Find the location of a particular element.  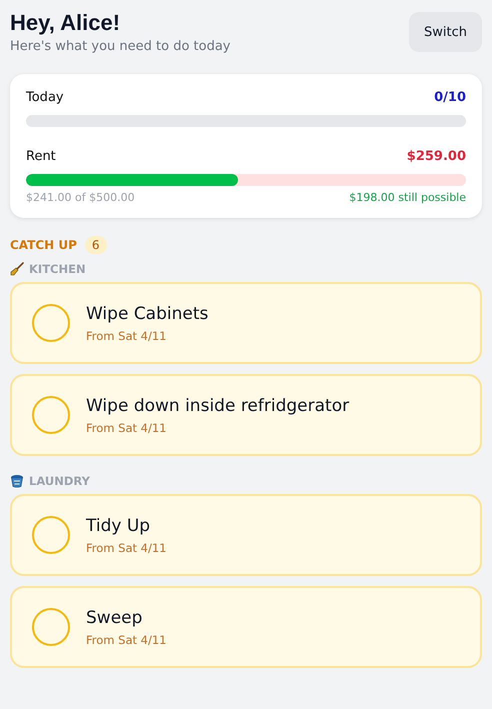

today-label: Today is located at coordinates (45, 97).